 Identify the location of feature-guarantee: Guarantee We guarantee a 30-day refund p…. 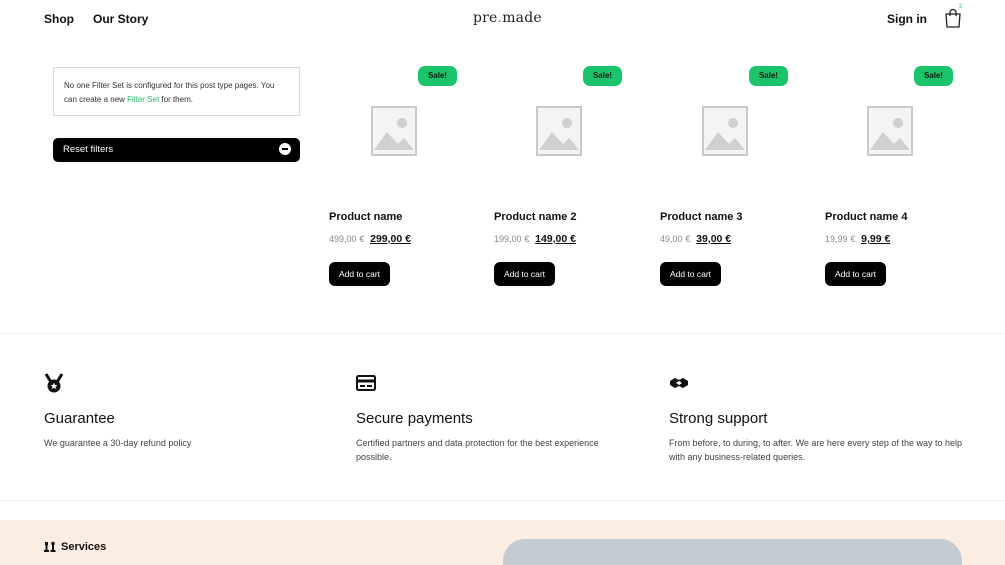
(194, 411).